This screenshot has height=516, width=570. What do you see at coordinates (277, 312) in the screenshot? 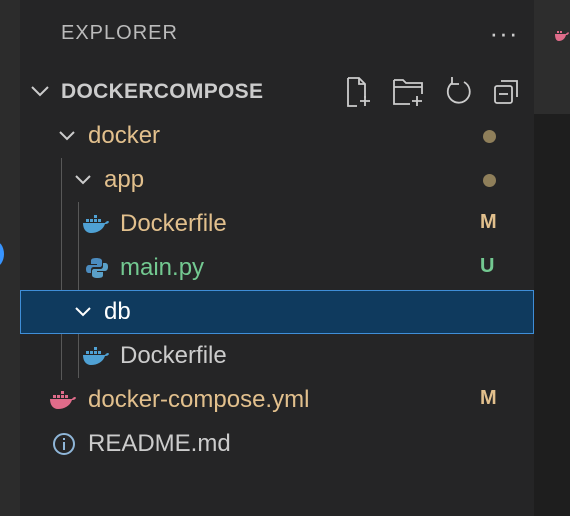
I see `tree-item-folder-selected: db` at bounding box center [277, 312].